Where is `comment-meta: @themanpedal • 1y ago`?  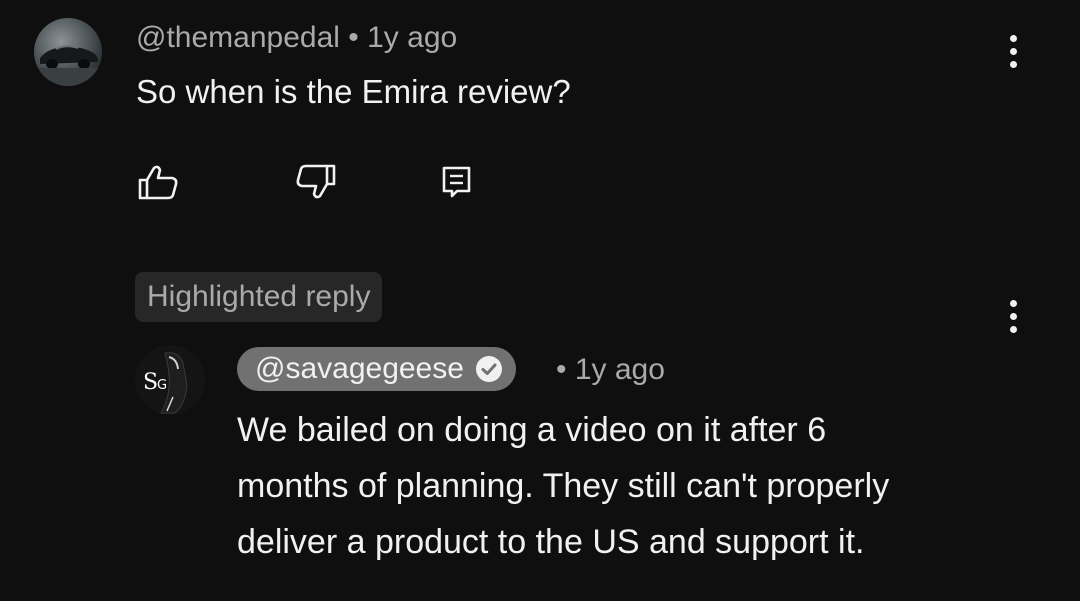
comment-meta: @themanpedal • 1y ago is located at coordinates (296, 38).